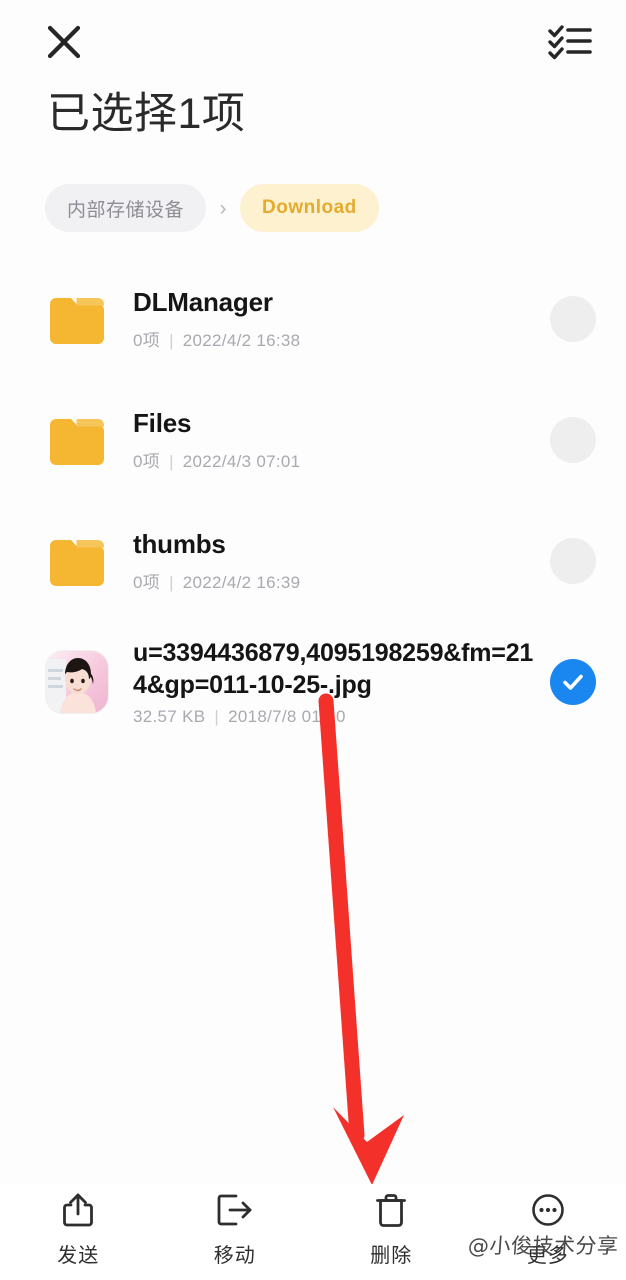 The image size is (626, 1280). I want to click on send-label: 发送, so click(78, 1256).